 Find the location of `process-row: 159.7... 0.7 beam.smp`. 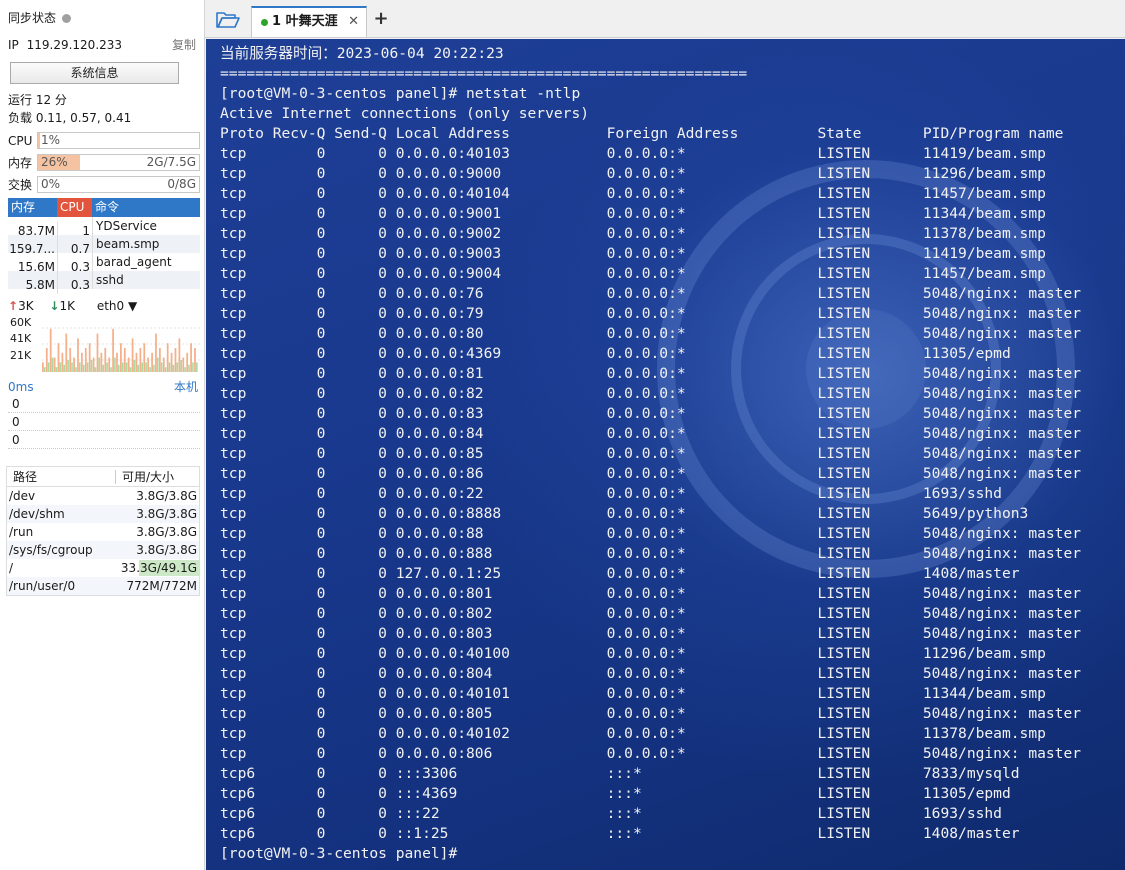

process-row: 159.7... 0.7 beam.smp is located at coordinates (104, 246).